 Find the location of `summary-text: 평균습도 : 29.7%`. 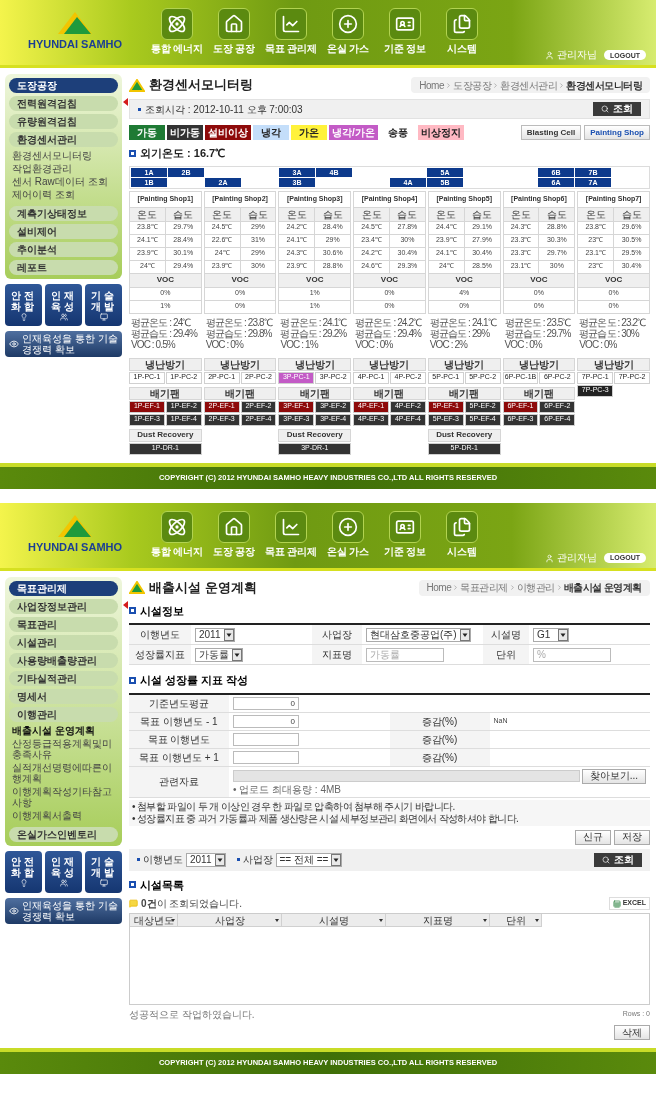

summary-text: 평균습도 : 29.7% is located at coordinates (538, 333).